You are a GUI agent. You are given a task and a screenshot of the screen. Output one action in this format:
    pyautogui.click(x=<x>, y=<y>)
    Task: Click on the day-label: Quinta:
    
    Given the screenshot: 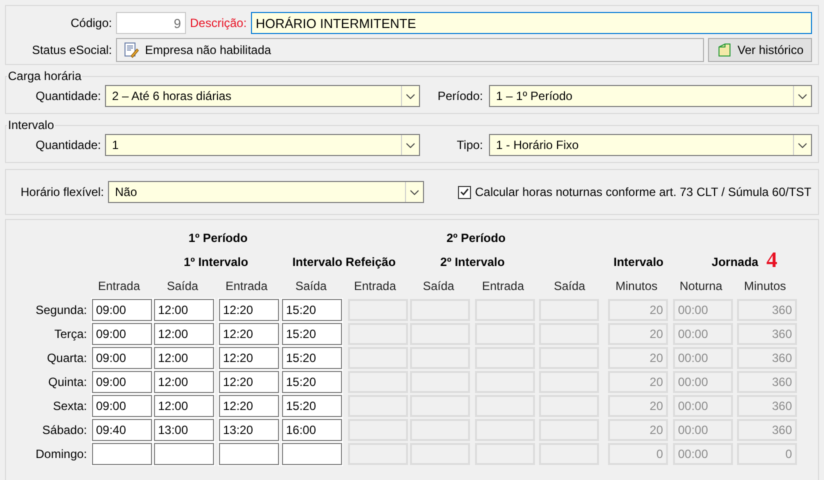 What is the action you would take?
    pyautogui.click(x=68, y=382)
    